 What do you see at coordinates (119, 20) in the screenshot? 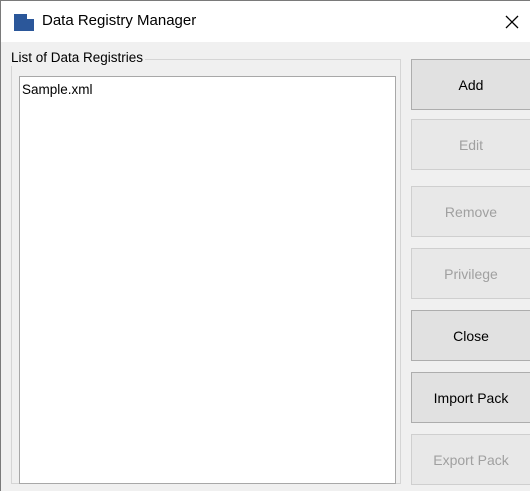
I see `window-title: Data Registry Manager` at bounding box center [119, 20].